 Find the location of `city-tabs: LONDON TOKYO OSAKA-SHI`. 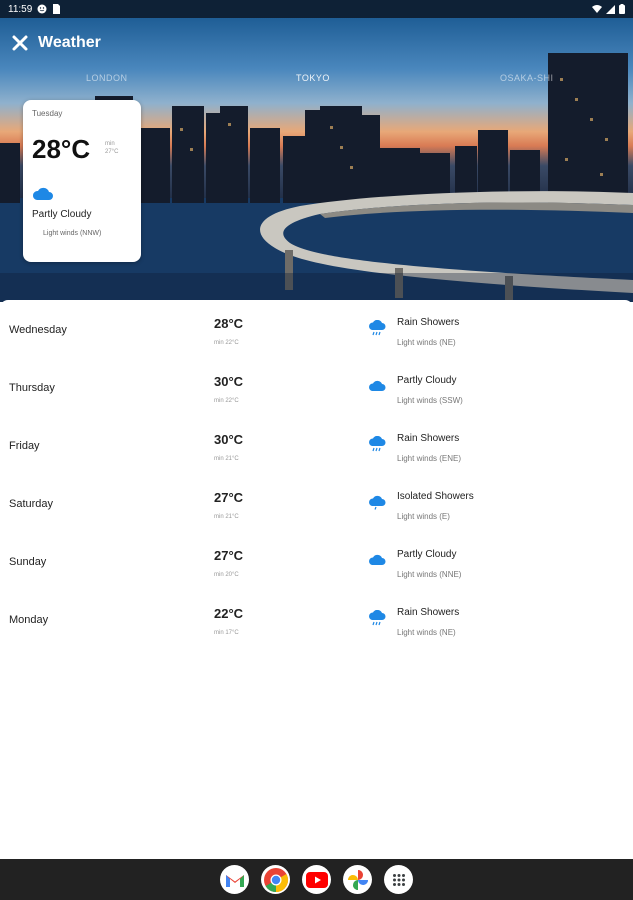

city-tabs: LONDON TOKYO OSAKA-SHI is located at coordinates (316, 81).